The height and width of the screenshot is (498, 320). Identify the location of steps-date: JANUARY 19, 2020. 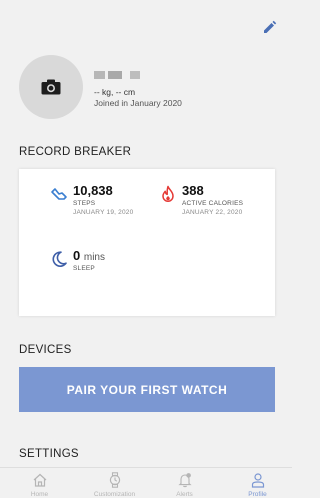
(103, 212).